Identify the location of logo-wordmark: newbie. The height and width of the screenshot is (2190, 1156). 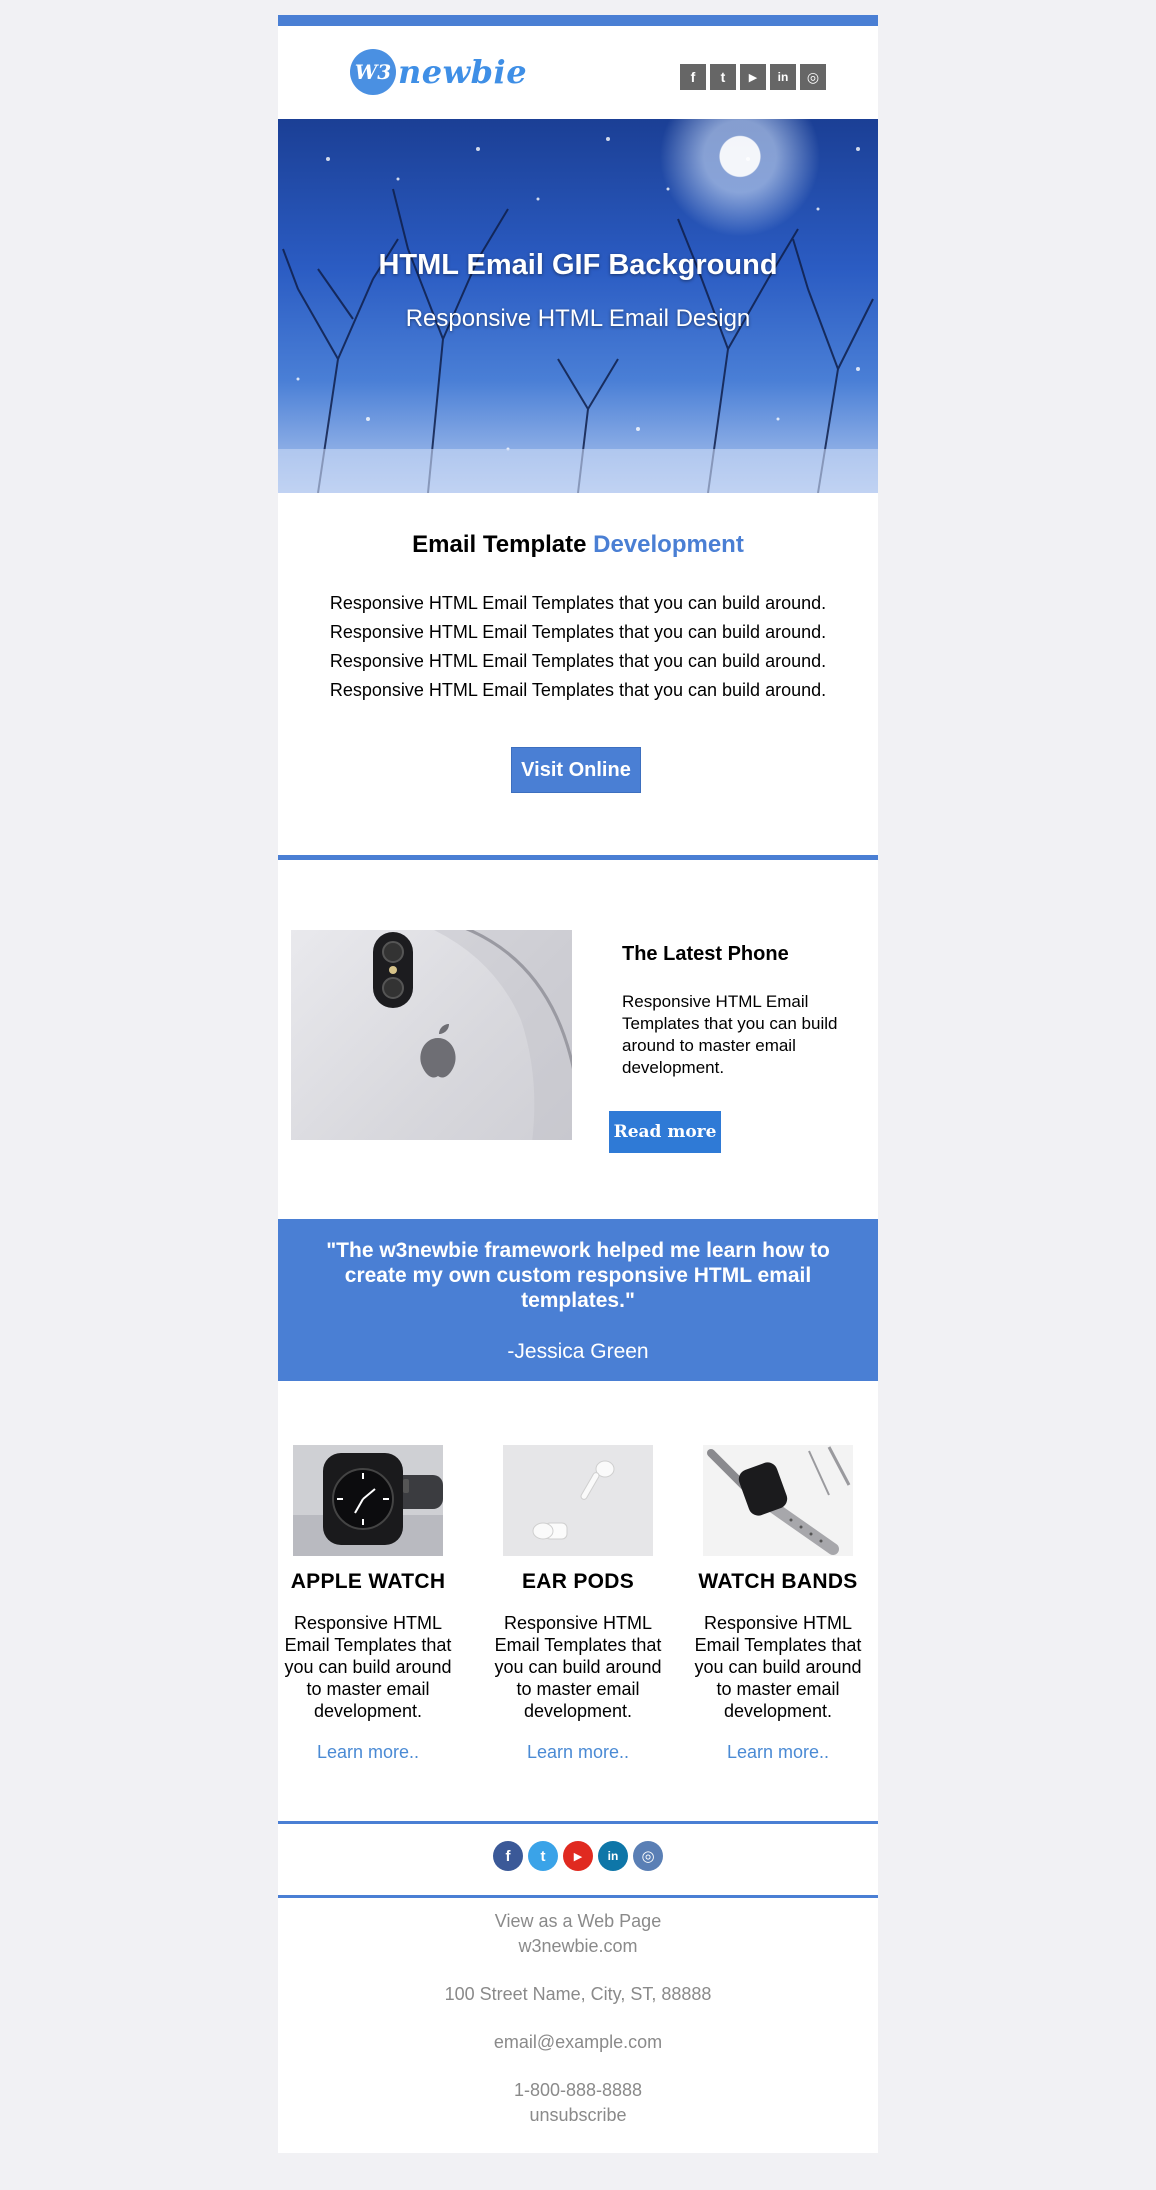
(463, 72).